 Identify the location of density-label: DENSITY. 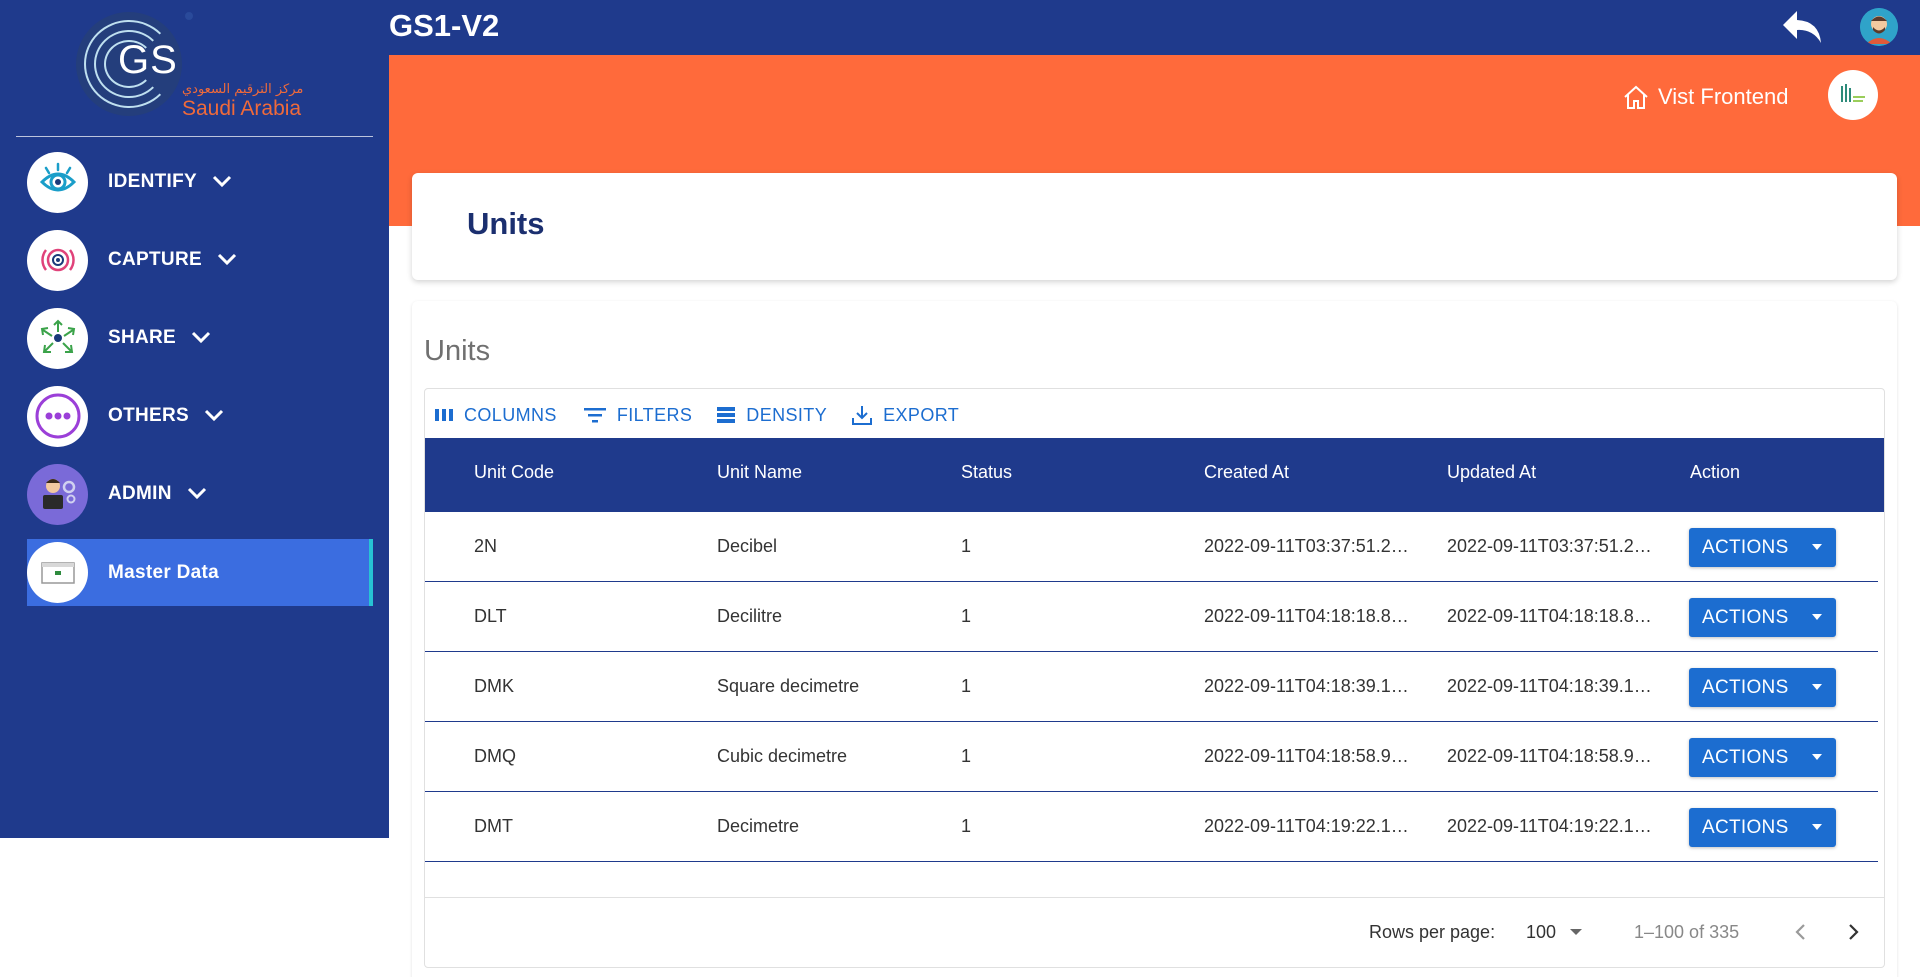
(787, 414).